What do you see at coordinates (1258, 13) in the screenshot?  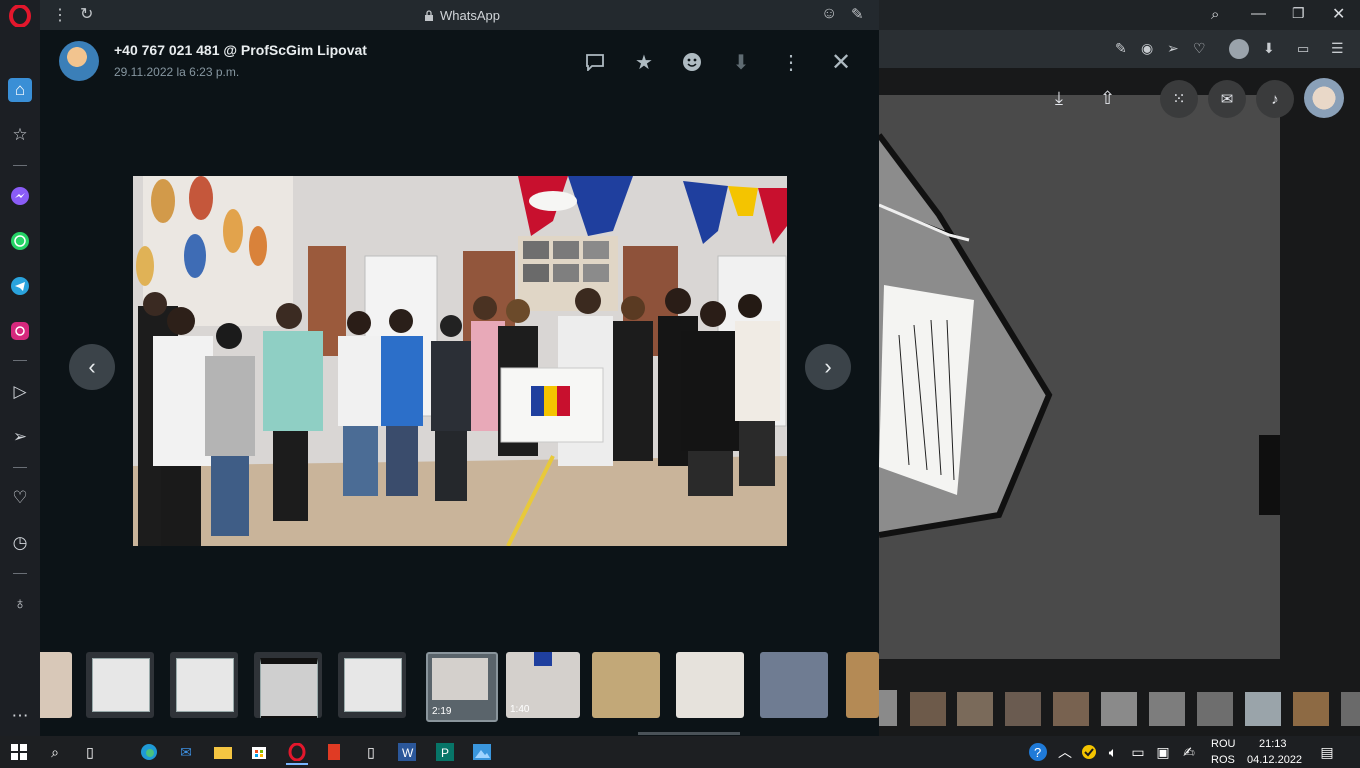 I see `minimize-icon: —` at bounding box center [1258, 13].